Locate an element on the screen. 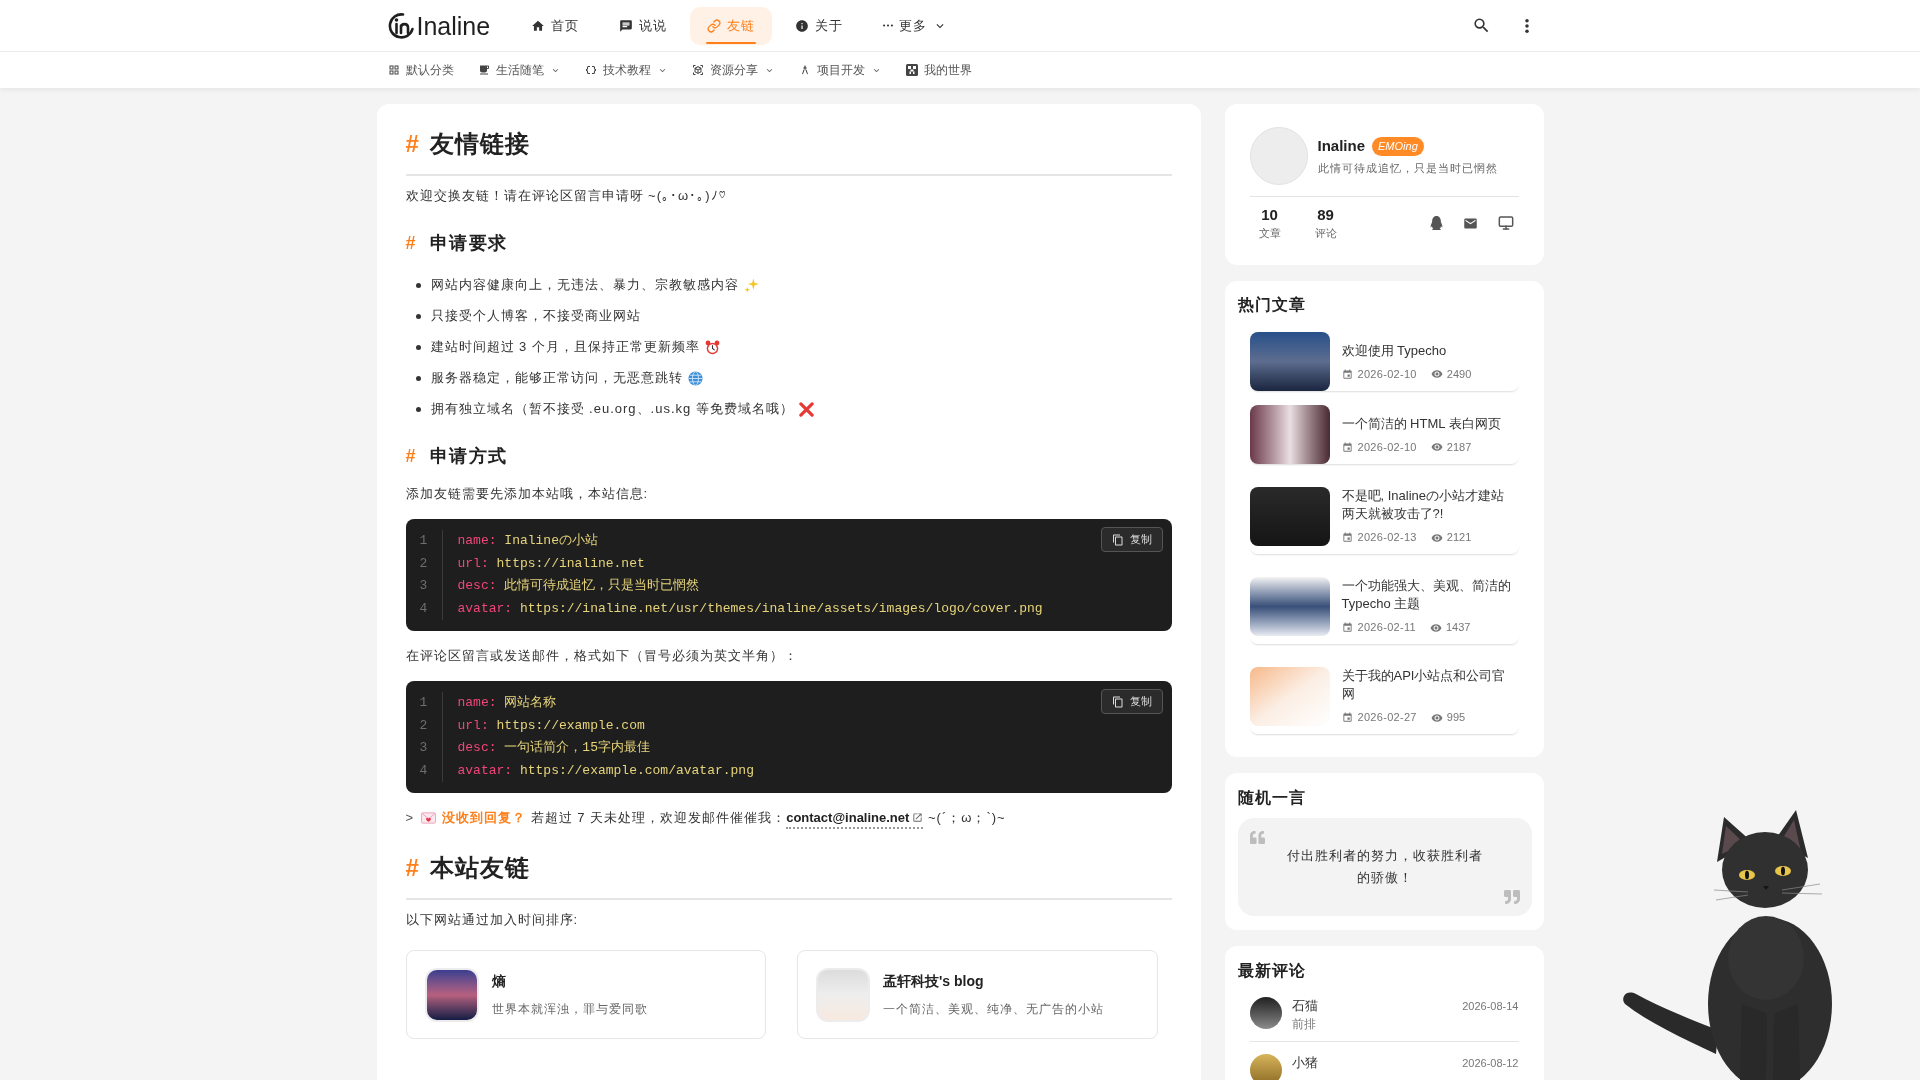 Image resolution: width=1920 pixels, height=1080 pixels. site-name: 孟轩科技's blog is located at coordinates (933, 981).